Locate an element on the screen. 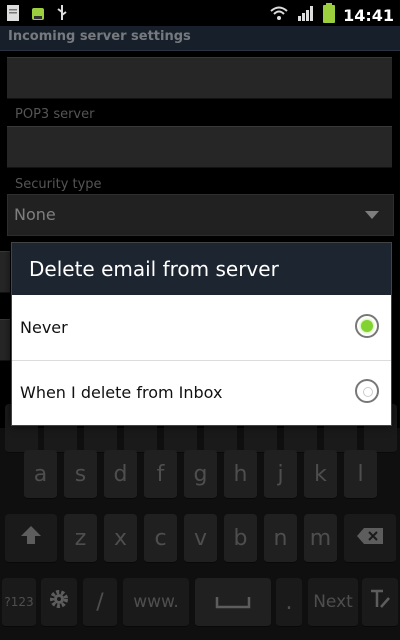 Image resolution: width=400 pixels, height=640 pixels. option-when-delete-from-inbox: When I delete from Inbox is located at coordinates (201, 392).